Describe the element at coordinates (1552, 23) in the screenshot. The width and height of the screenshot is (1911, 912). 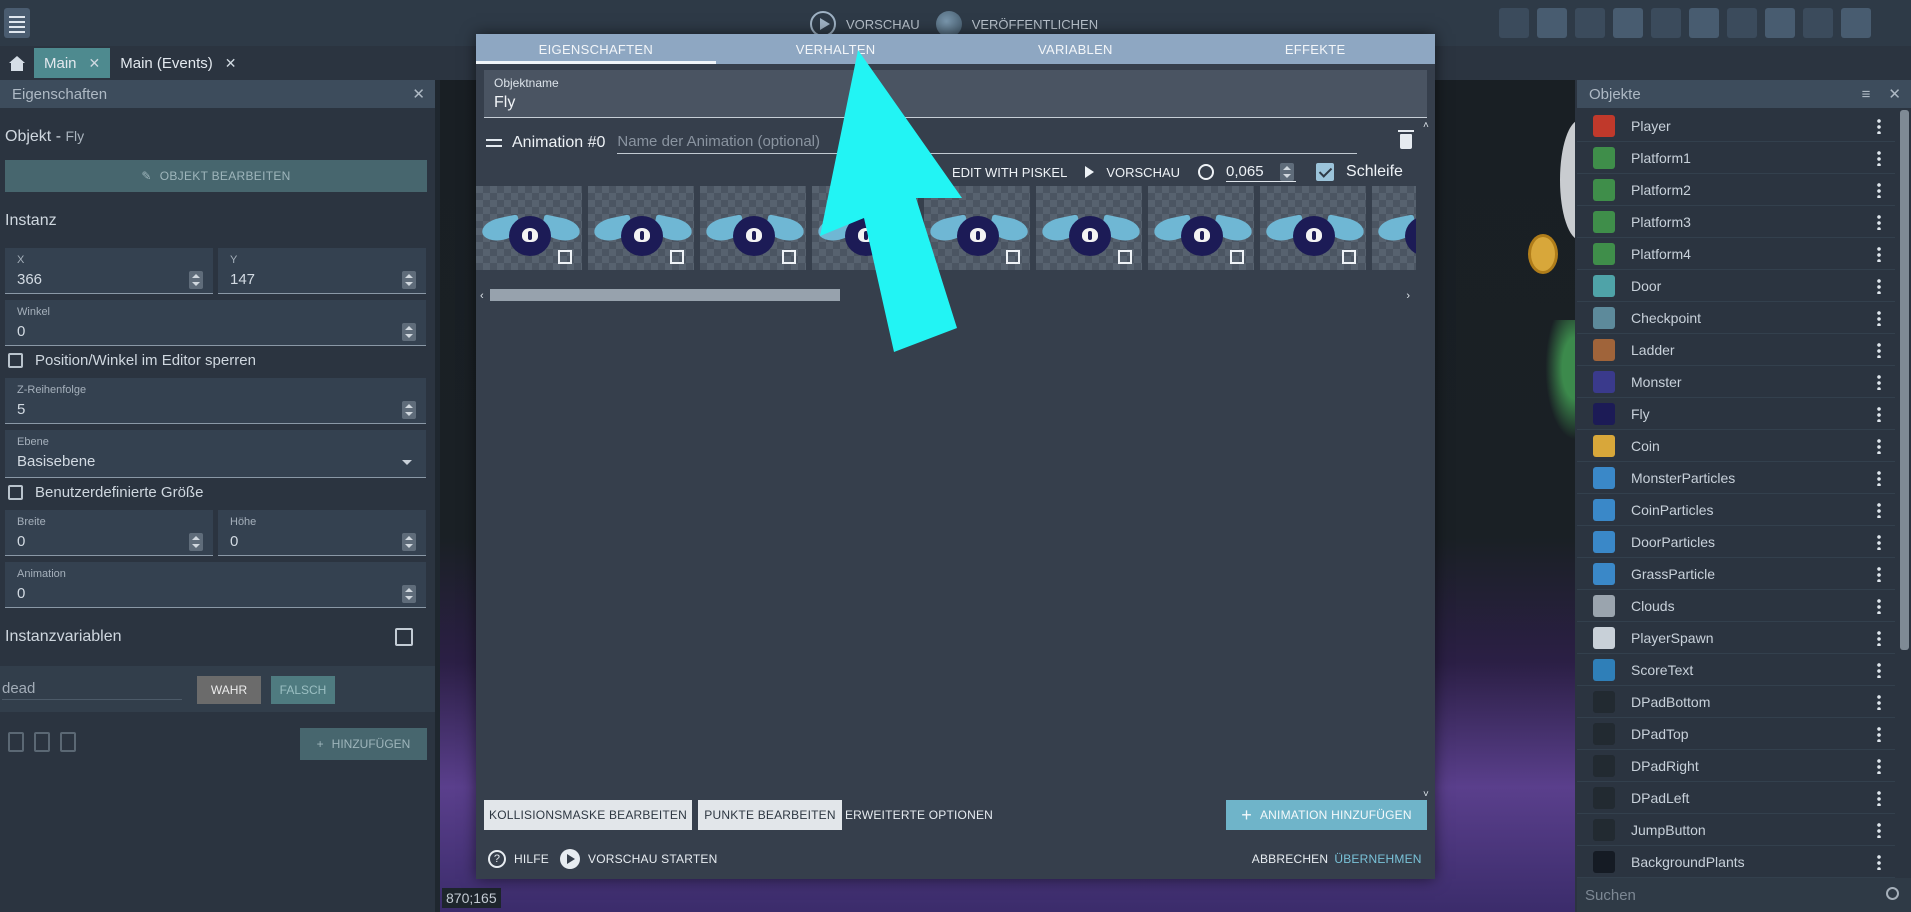
I see `object-groups-icon` at that location.